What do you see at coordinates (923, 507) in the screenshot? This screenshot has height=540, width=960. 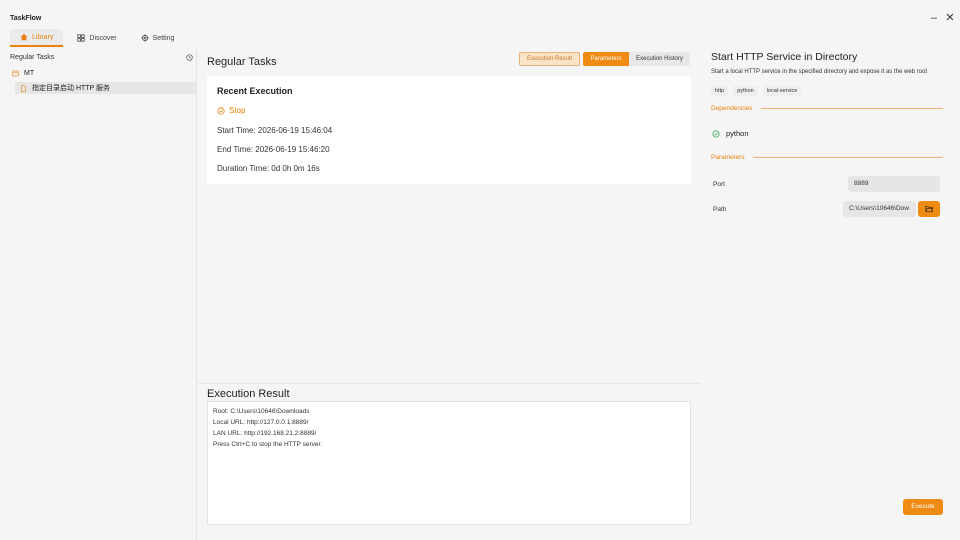 I see `execute-button: Execute` at bounding box center [923, 507].